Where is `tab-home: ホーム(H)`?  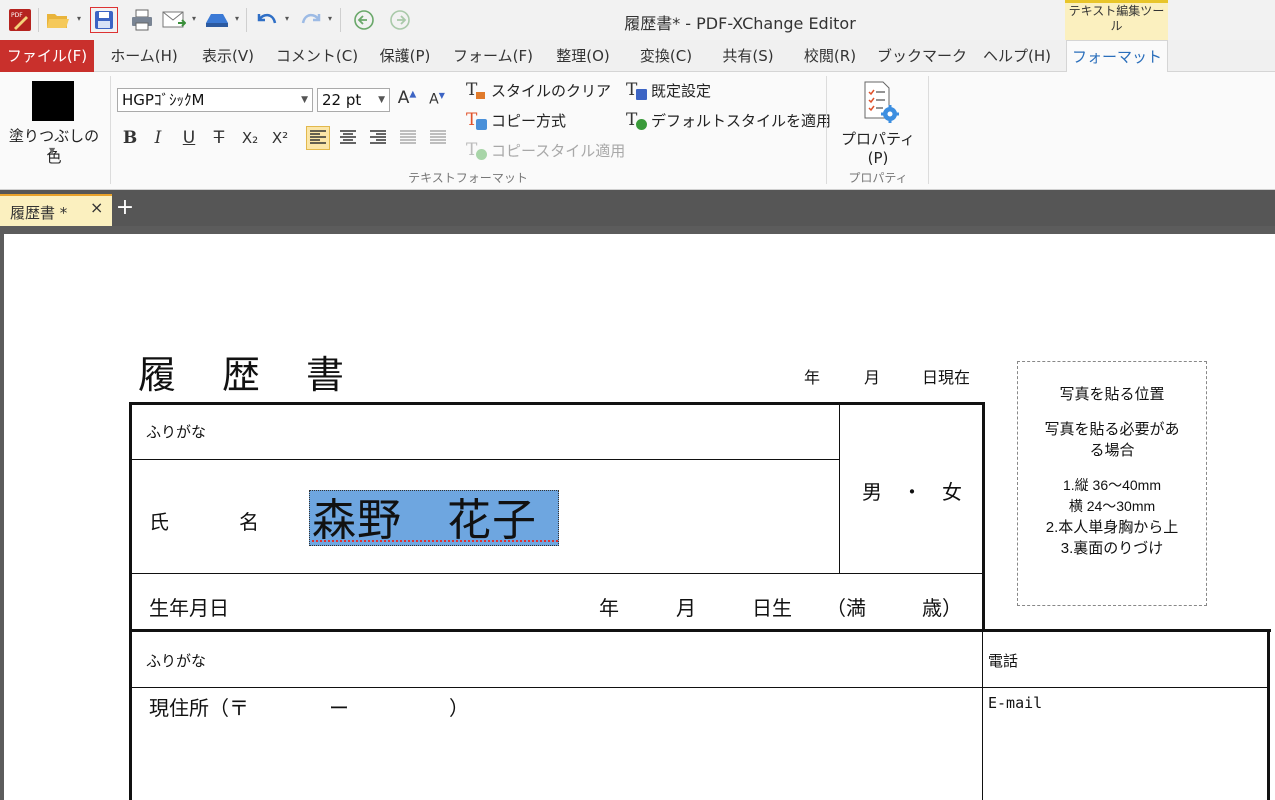
tab-home: ホーム(H) is located at coordinates (144, 56).